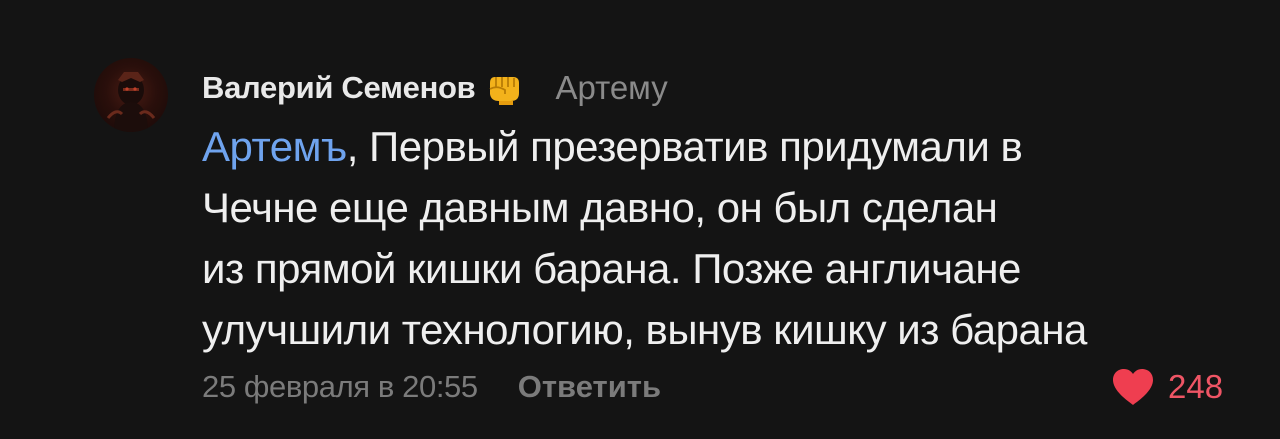 The height and width of the screenshot is (439, 1280). Describe the element at coordinates (1133, 387) in the screenshot. I see `heart-icon` at that location.